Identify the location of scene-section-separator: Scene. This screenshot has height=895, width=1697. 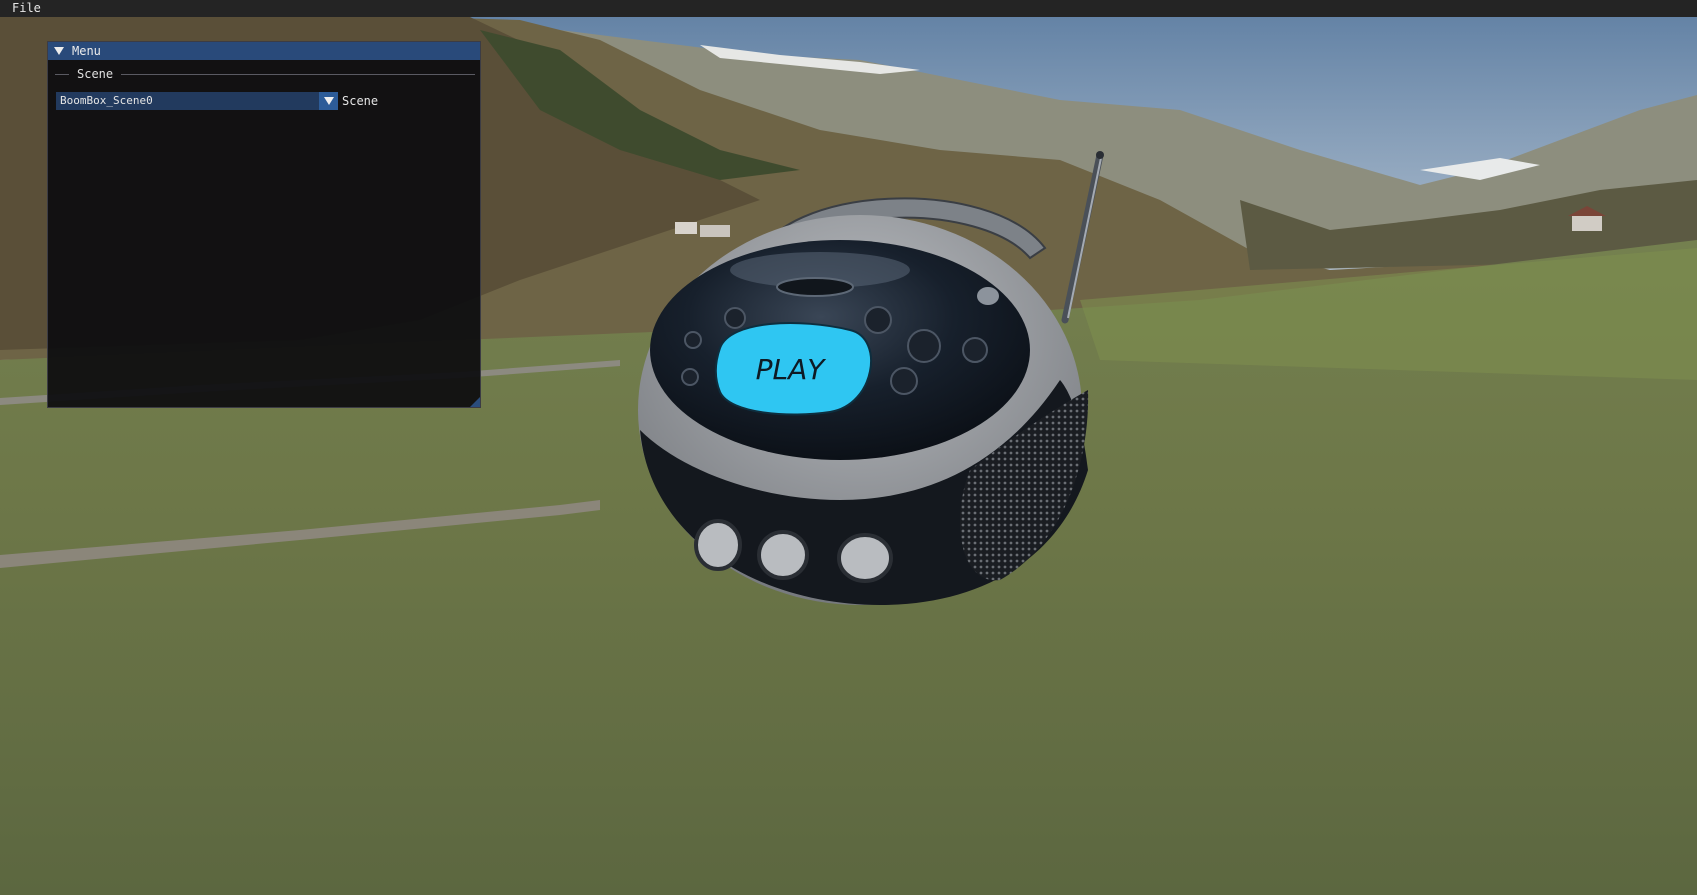
(265, 74).